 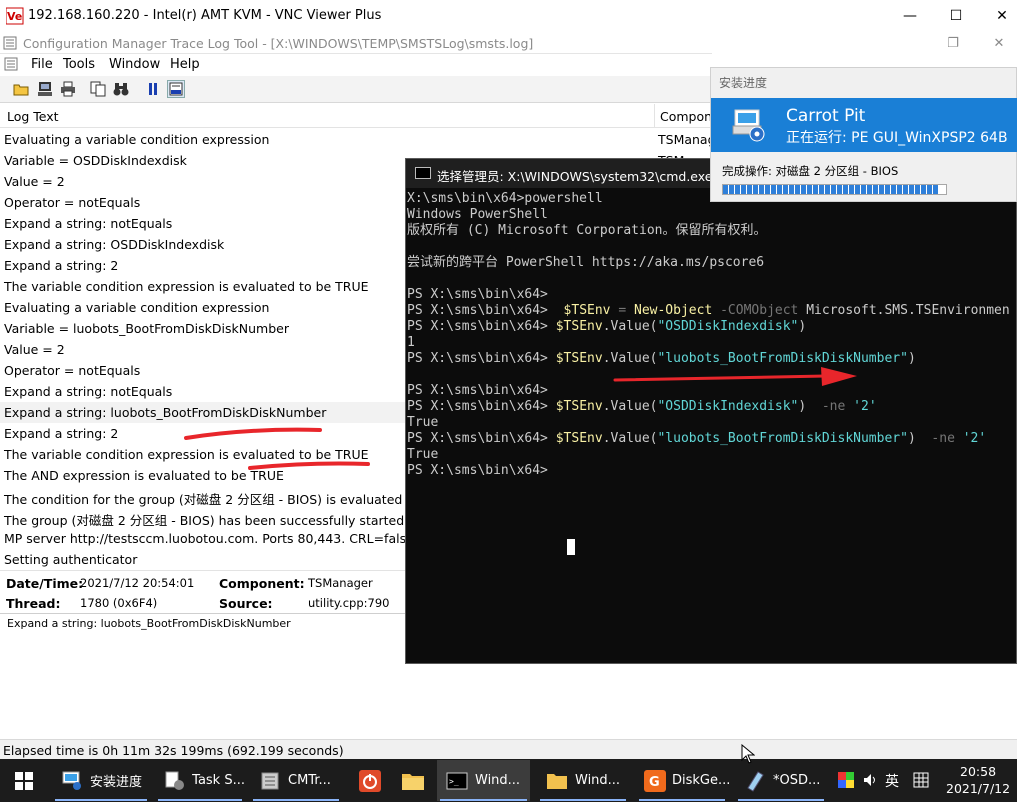 I want to click on menu-tools: Tools, so click(x=79, y=64).